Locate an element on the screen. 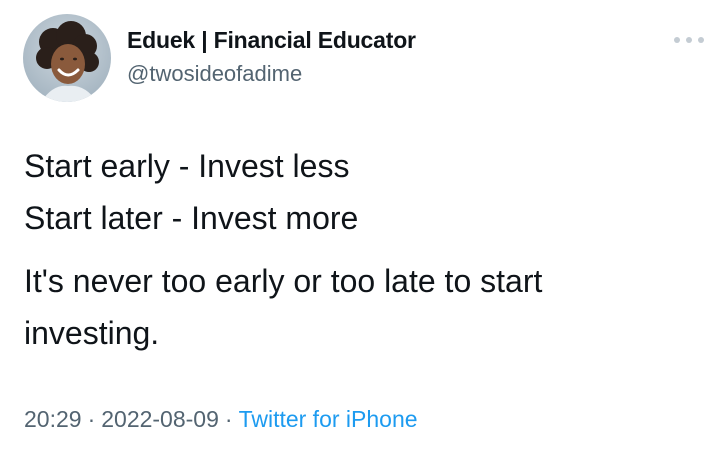 The image size is (724, 457). tweet-text-line: investing. is located at coordinates (92, 333).